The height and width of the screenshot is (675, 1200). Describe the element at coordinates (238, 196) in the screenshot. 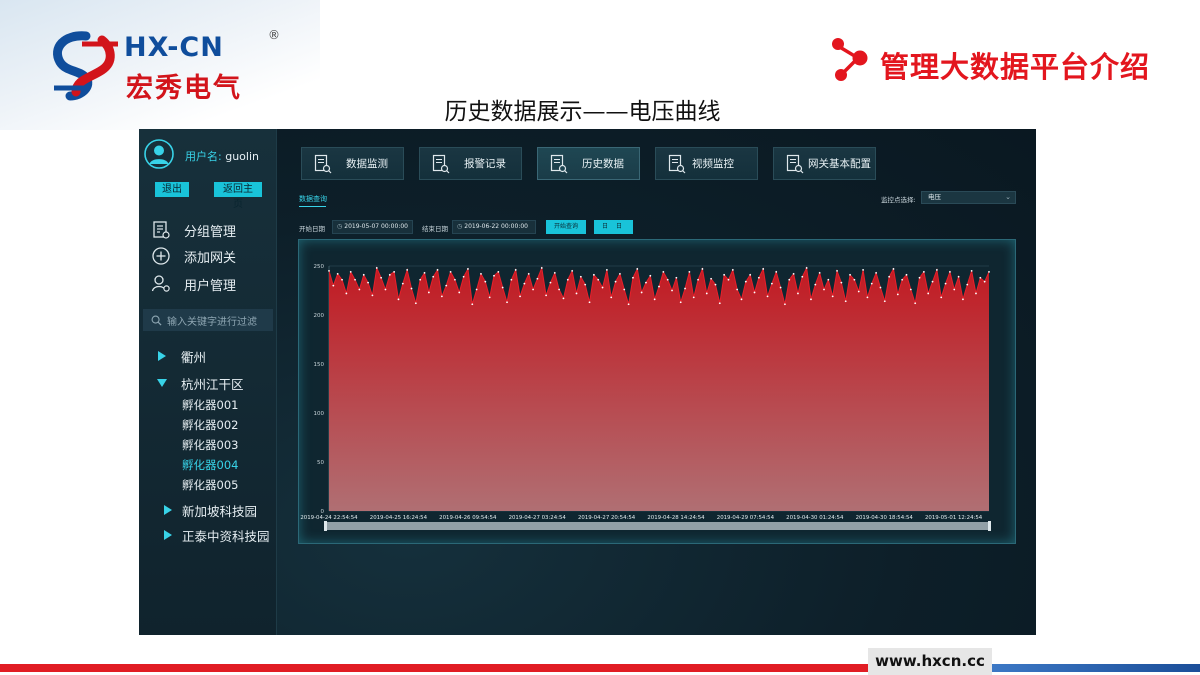

I see `home-button: 返回主页` at that location.